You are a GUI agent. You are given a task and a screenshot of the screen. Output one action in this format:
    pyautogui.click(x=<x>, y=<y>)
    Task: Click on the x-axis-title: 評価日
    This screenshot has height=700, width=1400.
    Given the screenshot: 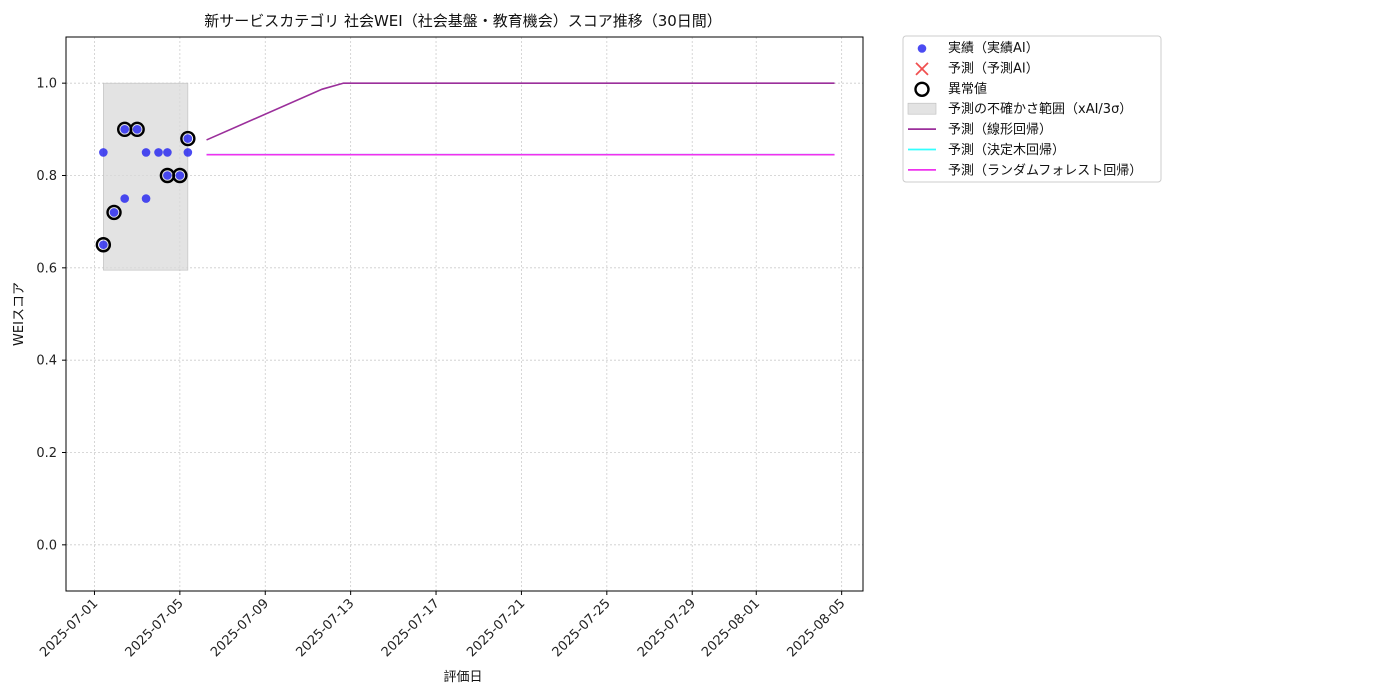 What is the action you would take?
    pyautogui.click(x=462, y=677)
    